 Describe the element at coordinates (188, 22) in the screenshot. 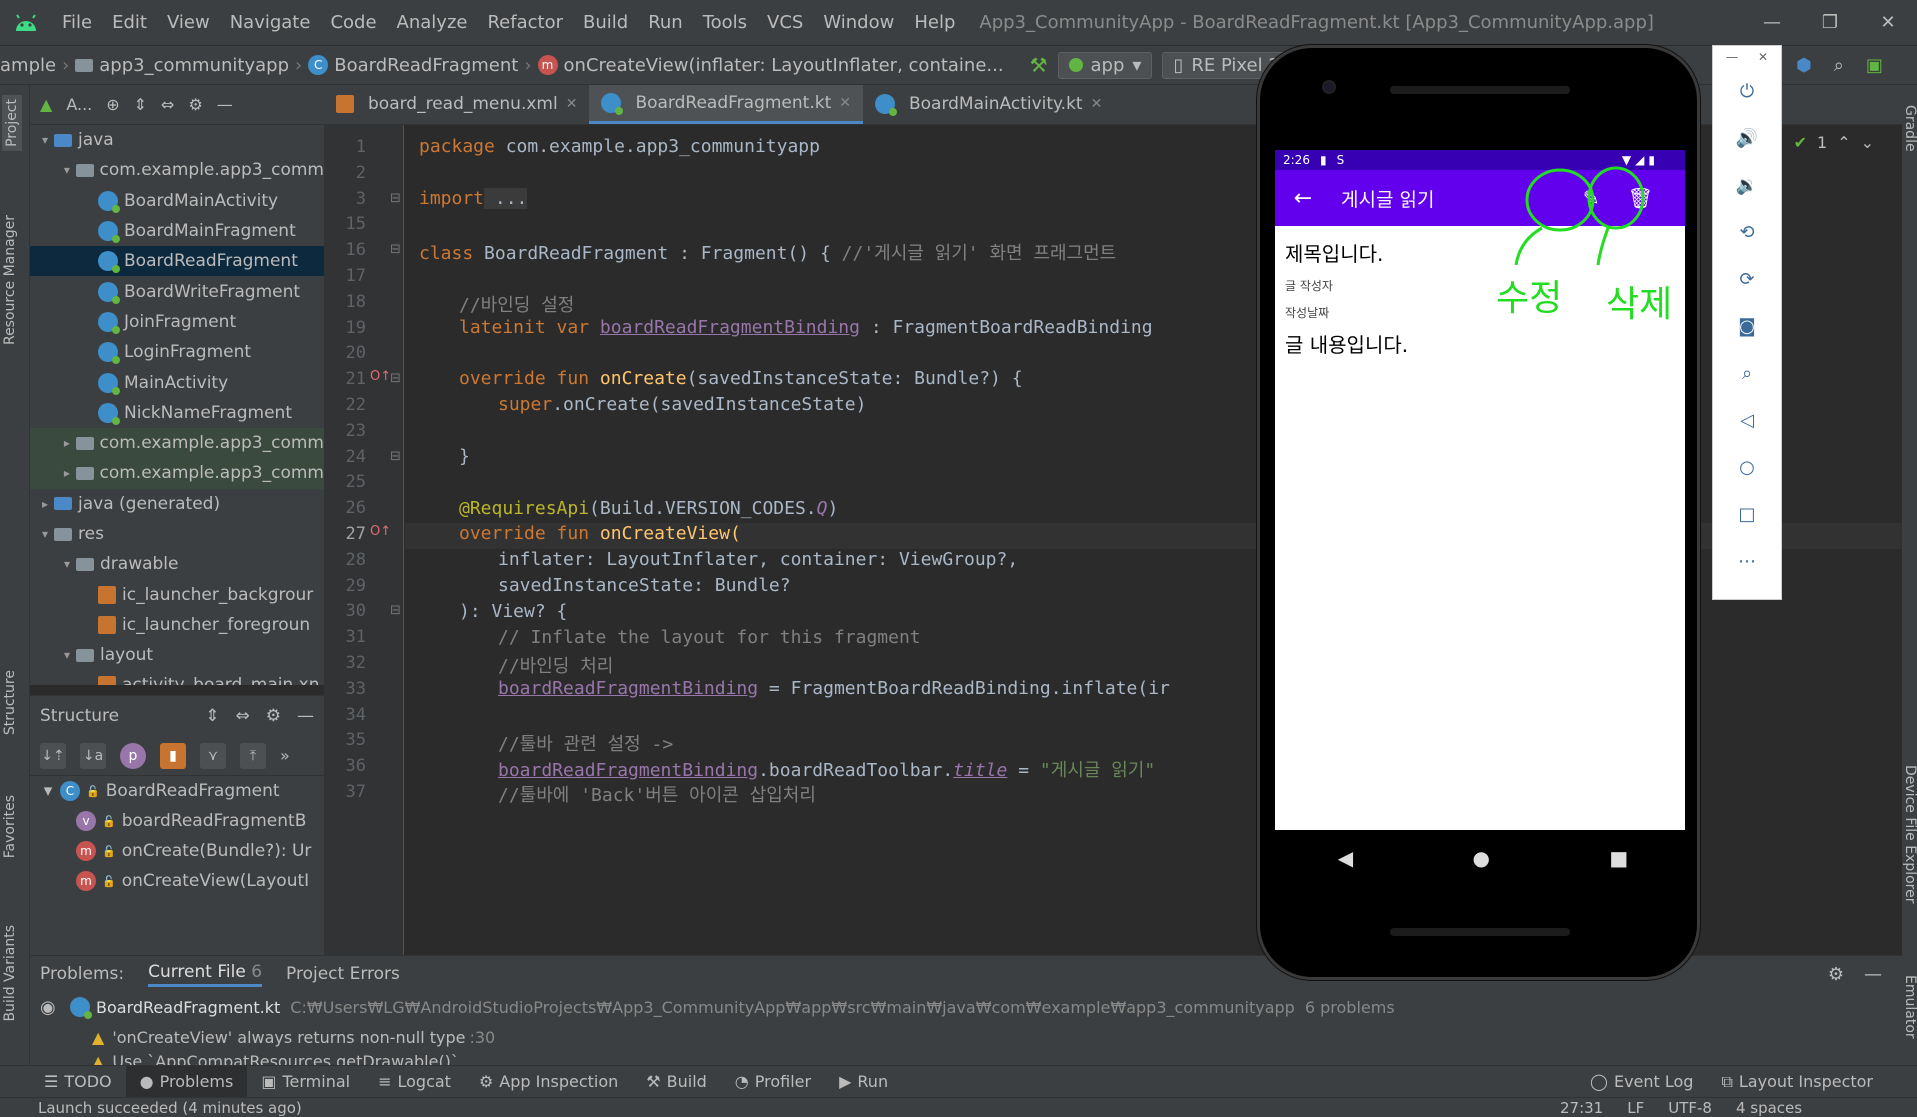

I see `menu-view: View` at that location.